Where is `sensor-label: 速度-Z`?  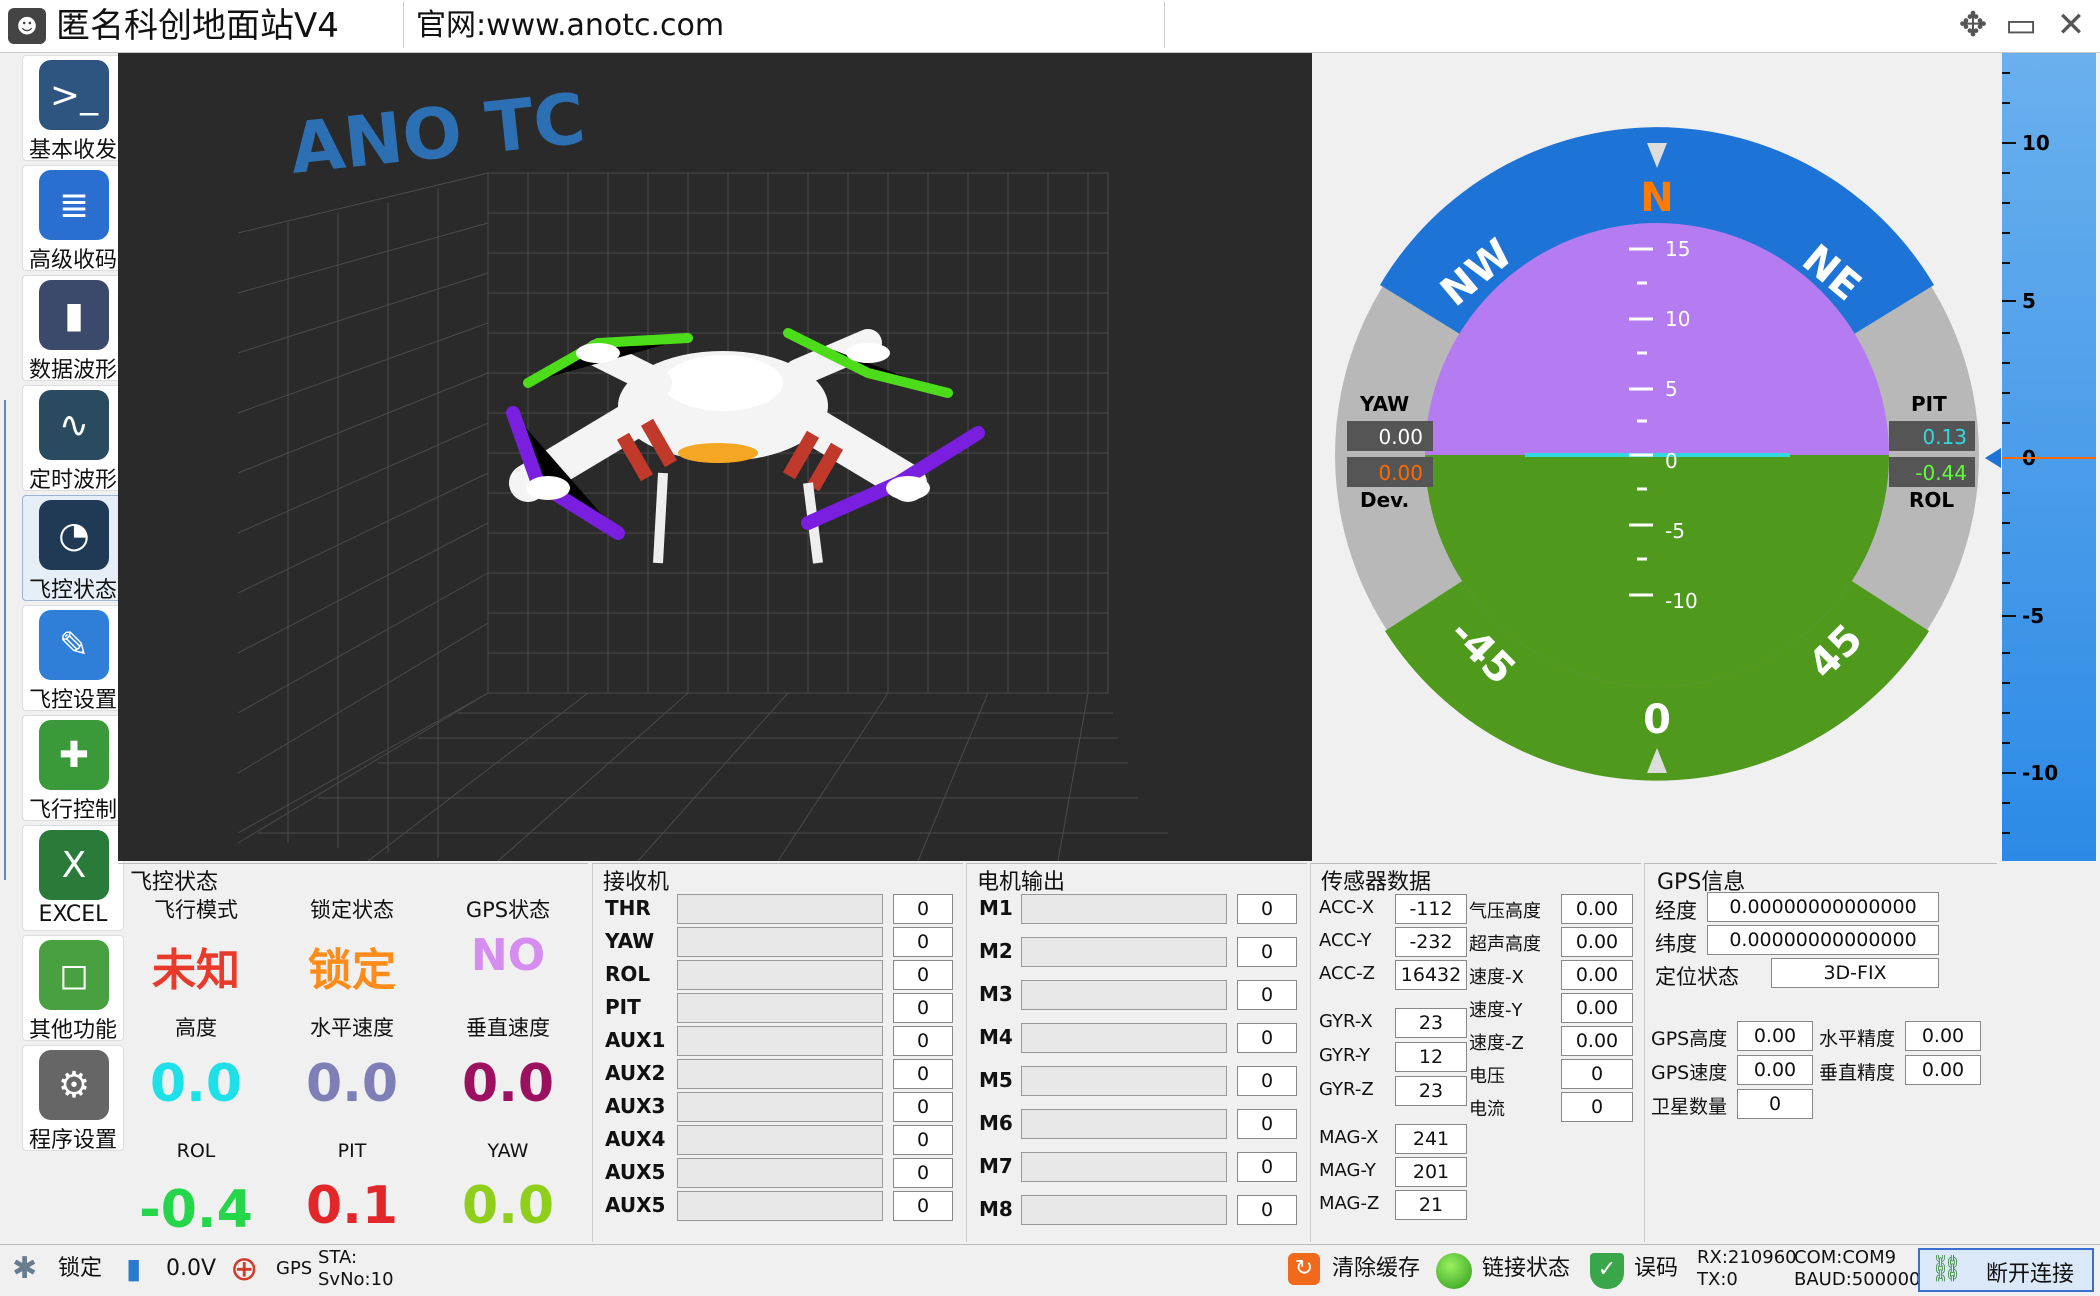
sensor-label: 速度-Z is located at coordinates (1496, 1043).